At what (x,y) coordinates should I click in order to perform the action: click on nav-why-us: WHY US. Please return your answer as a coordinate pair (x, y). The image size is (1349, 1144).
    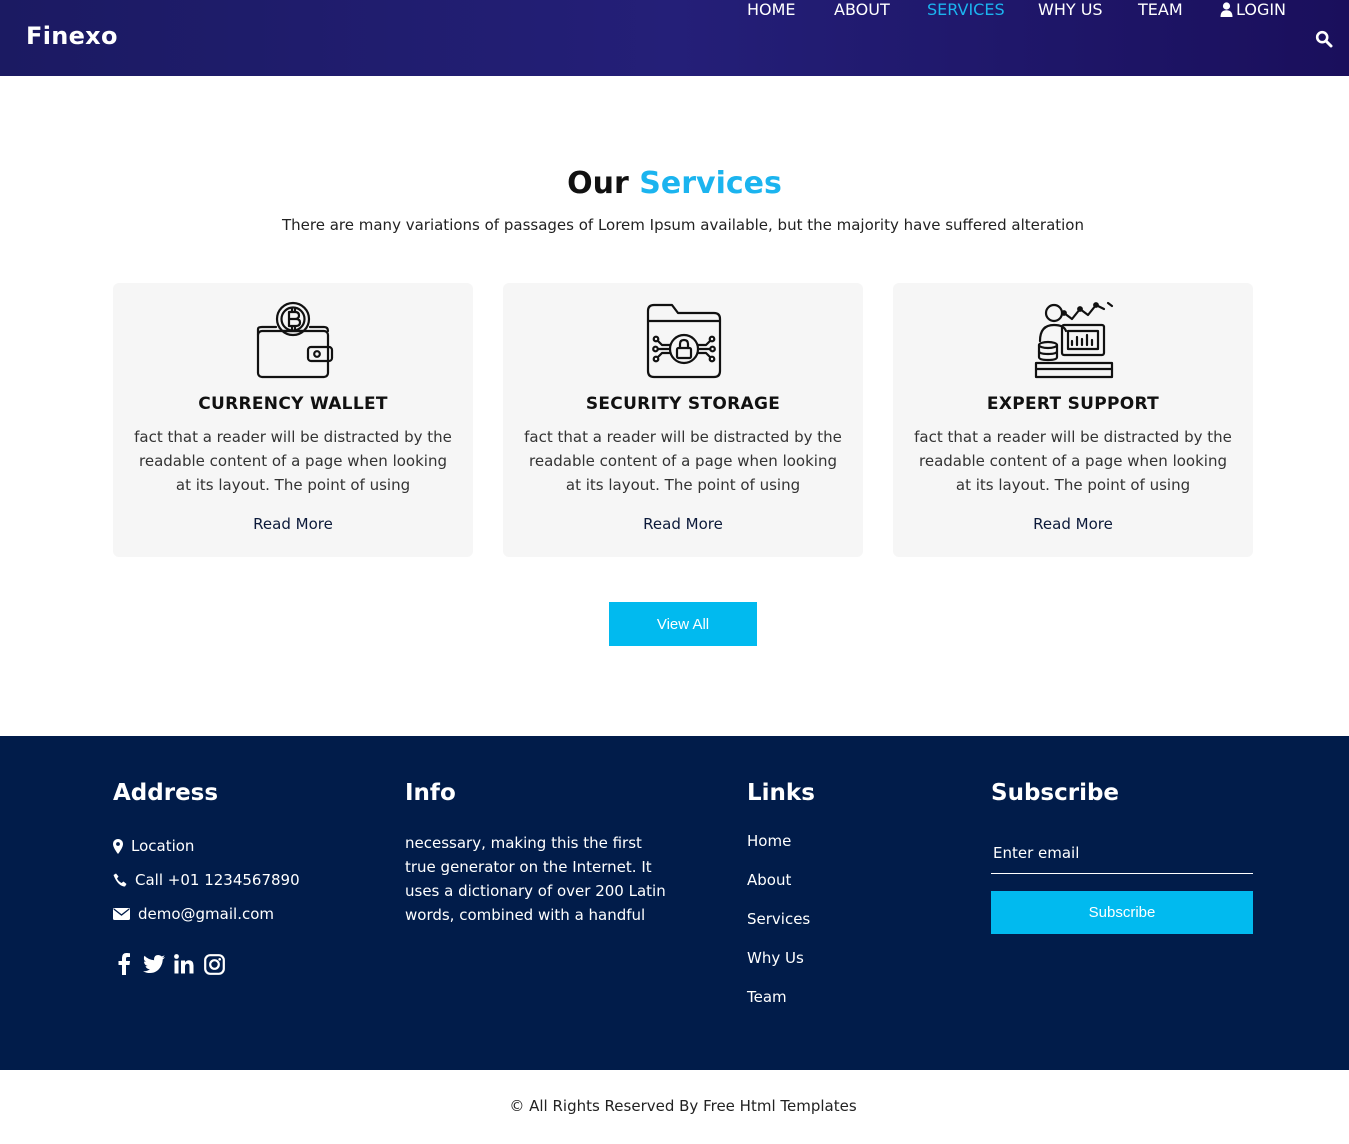
    Looking at the image, I should click on (1070, 9).